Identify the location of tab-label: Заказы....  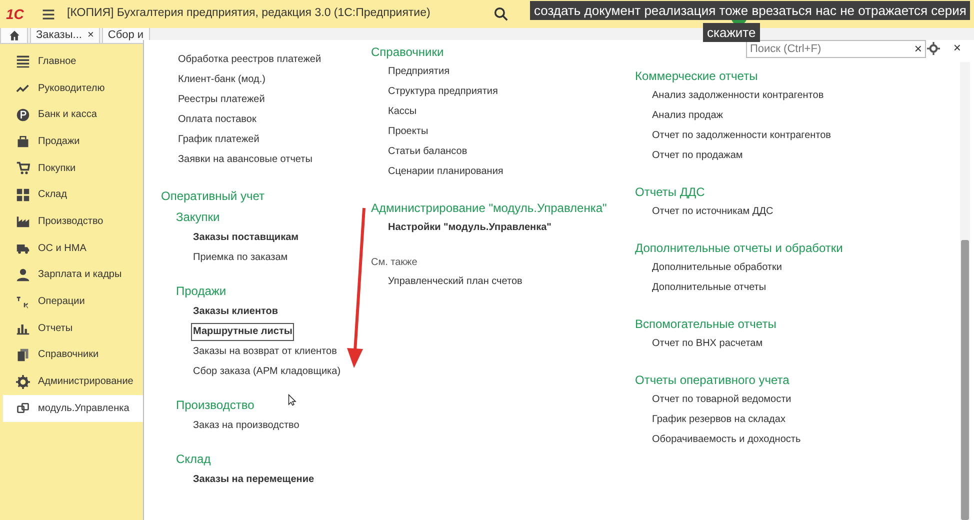
(59, 35).